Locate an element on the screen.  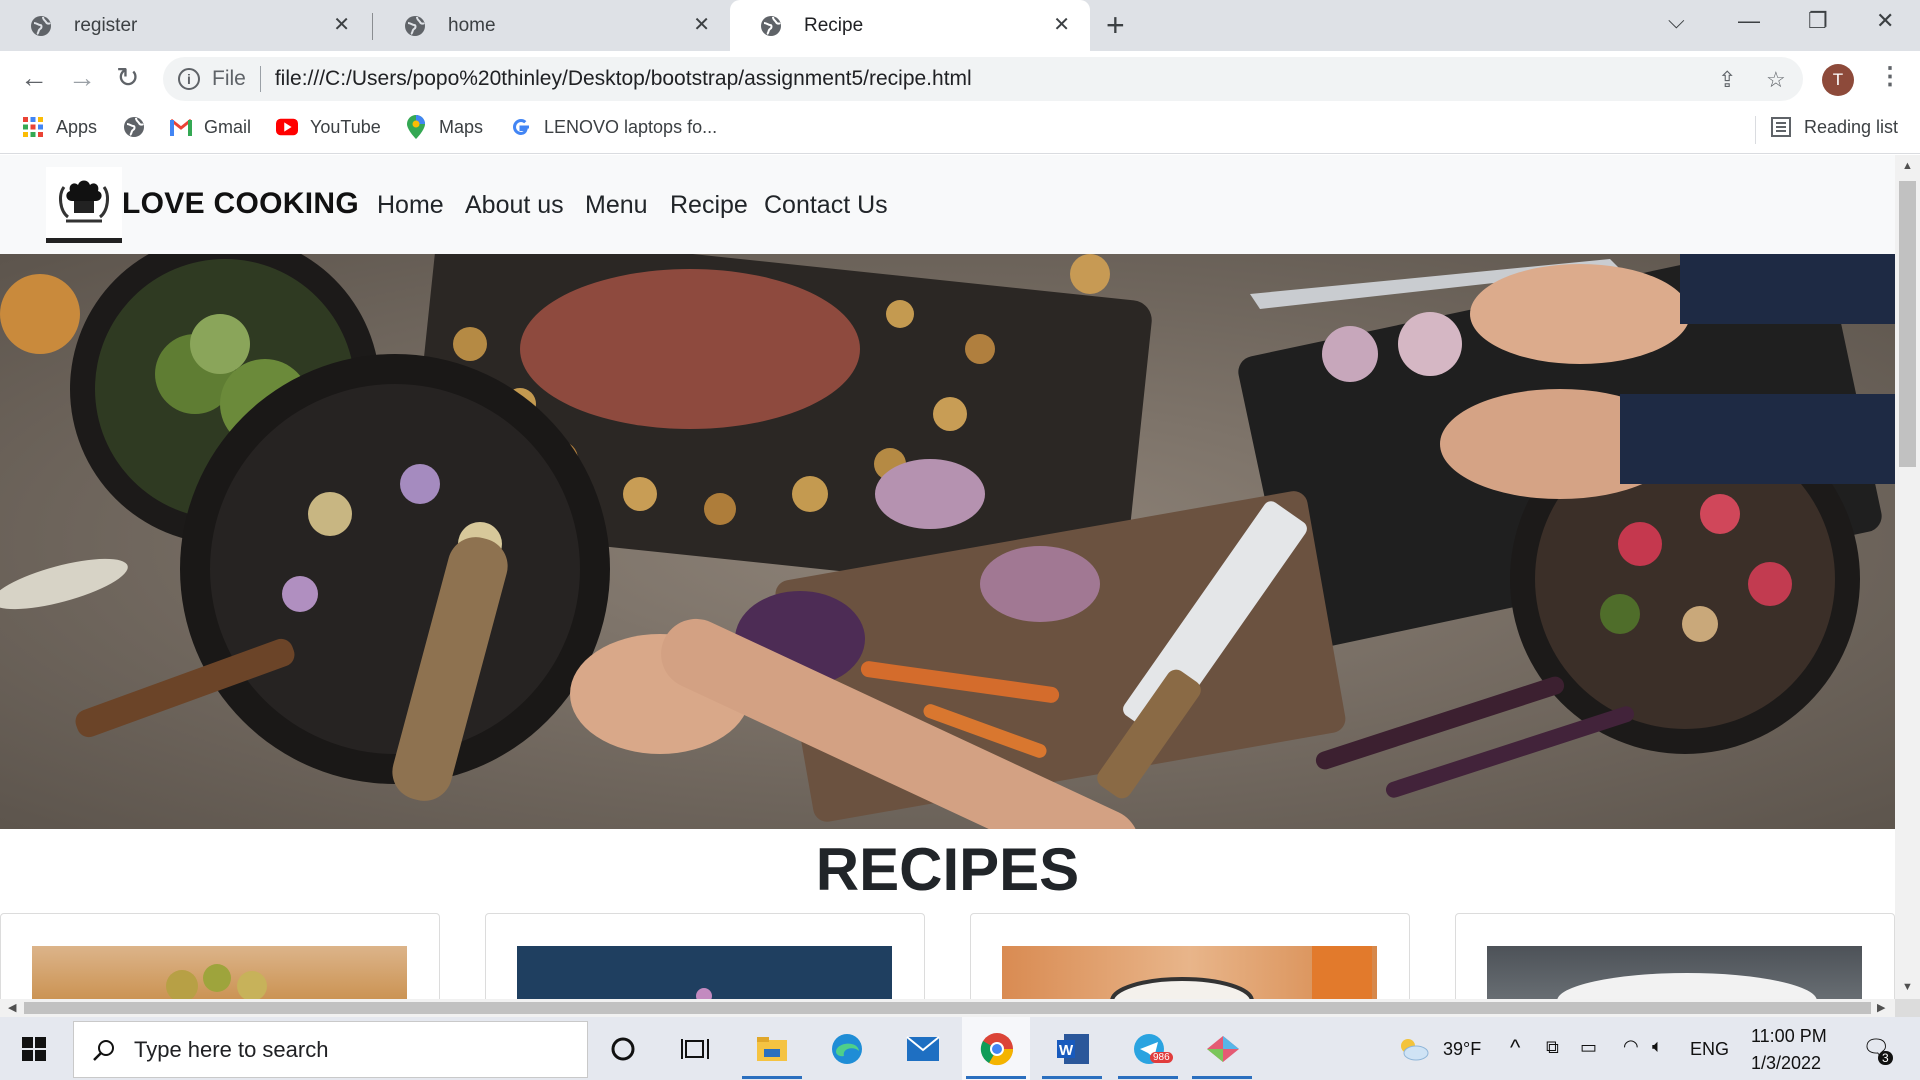
scroll-up-arrow-icon: ▲ is located at coordinates (1907, 166).